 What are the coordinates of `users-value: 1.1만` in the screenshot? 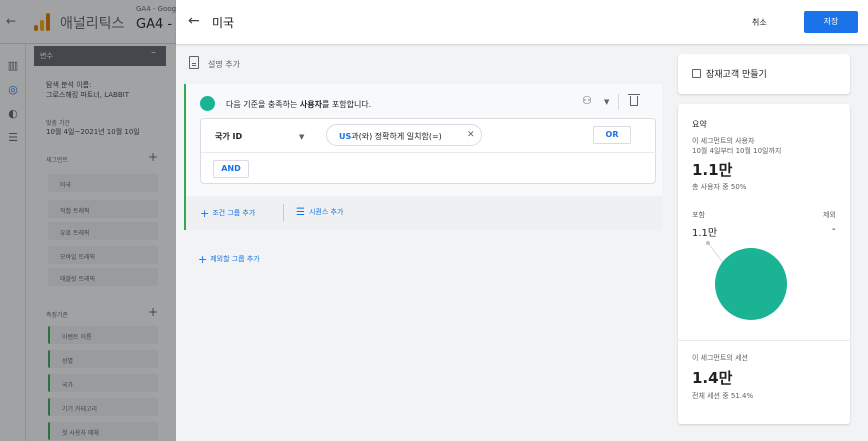 It's located at (712, 170).